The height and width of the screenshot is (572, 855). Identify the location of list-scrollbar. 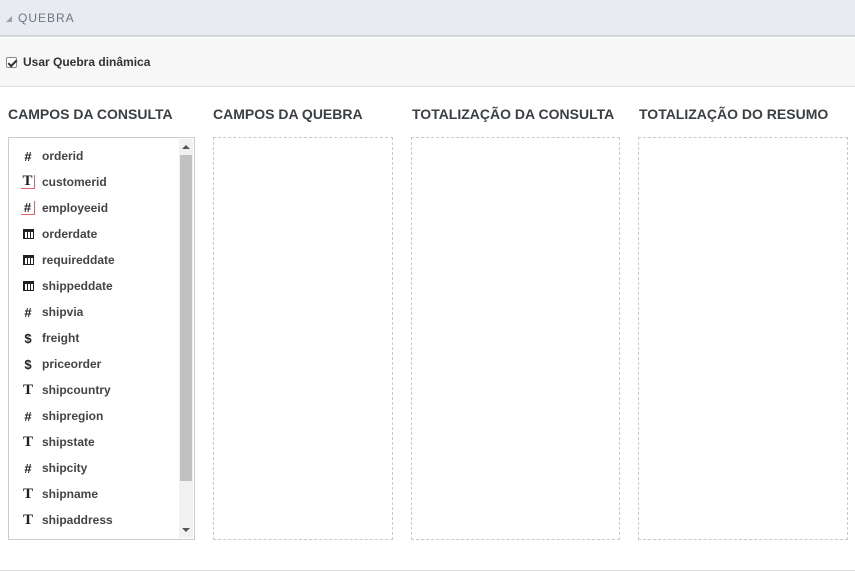
(186, 338).